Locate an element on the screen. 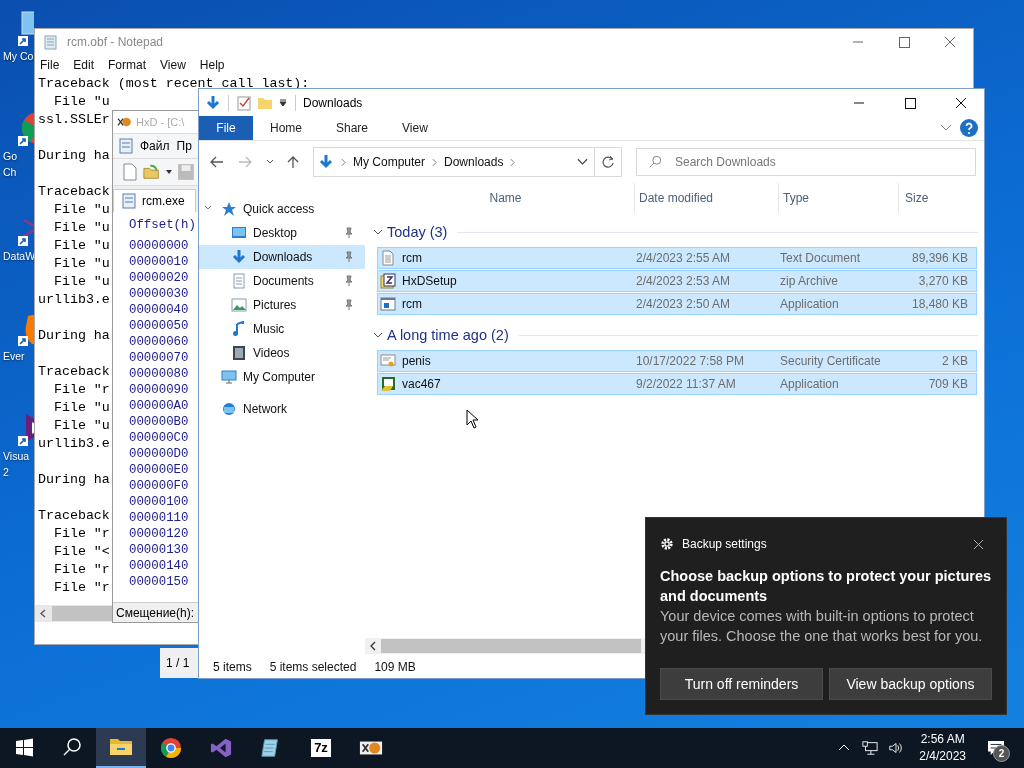  picture-icon is located at coordinates (239, 305).